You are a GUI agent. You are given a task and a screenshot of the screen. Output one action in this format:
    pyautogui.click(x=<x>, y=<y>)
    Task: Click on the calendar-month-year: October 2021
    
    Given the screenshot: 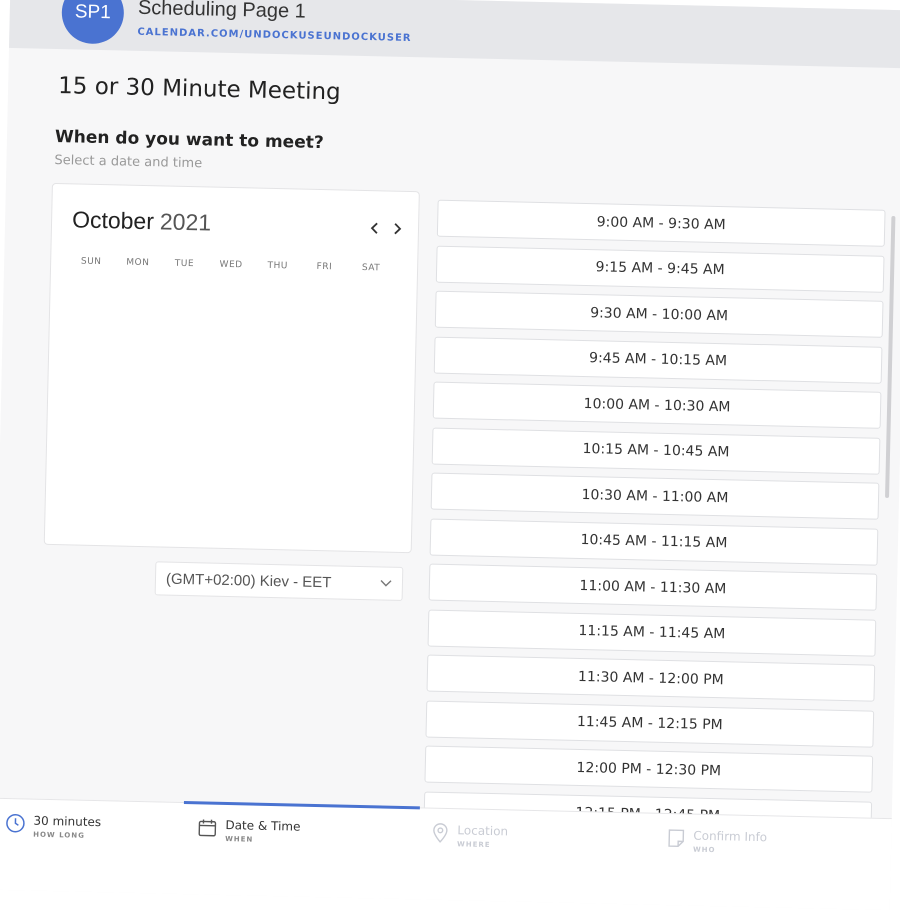 What is the action you would take?
    pyautogui.click(x=142, y=221)
    